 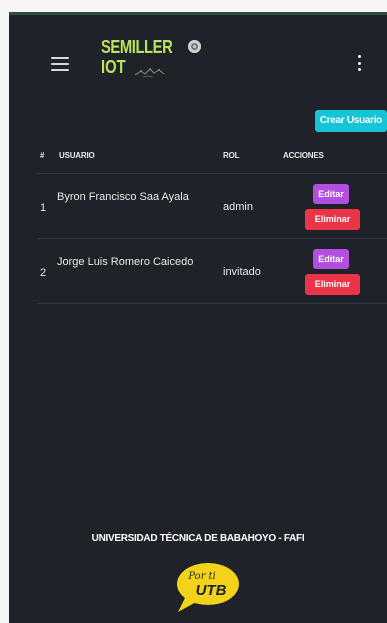 What do you see at coordinates (43, 273) in the screenshot?
I see `row-number: 2` at bounding box center [43, 273].